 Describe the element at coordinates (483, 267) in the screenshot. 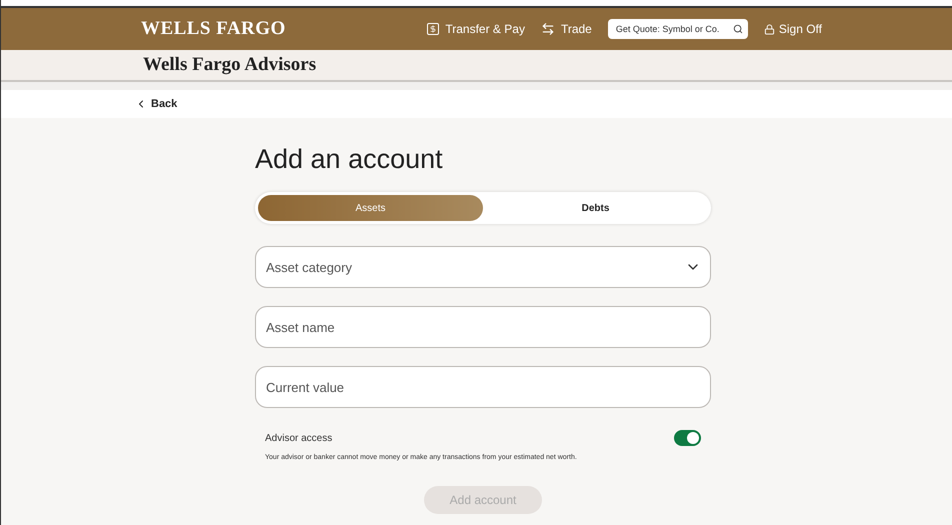

I see `dropdown-field: Asset category` at that location.